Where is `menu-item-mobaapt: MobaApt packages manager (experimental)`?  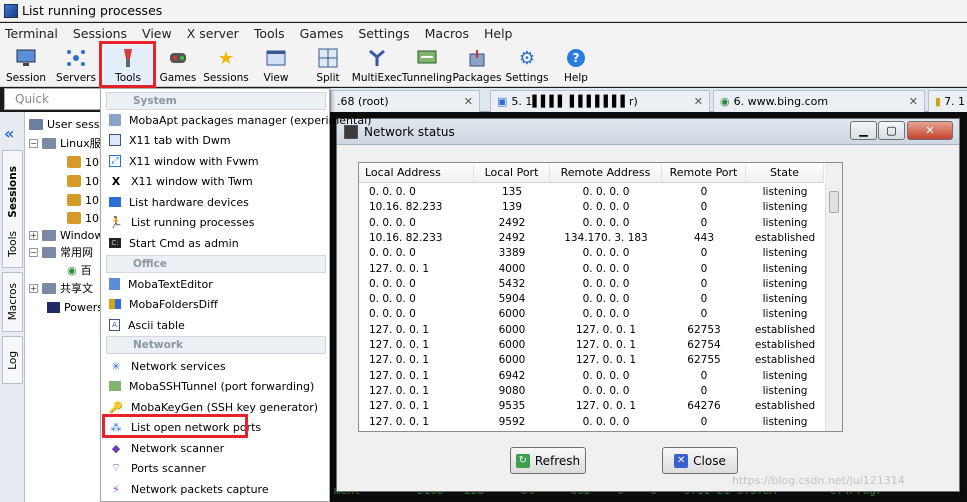 menu-item-mobaapt: MobaApt packages manager (experimental) is located at coordinates (240, 120).